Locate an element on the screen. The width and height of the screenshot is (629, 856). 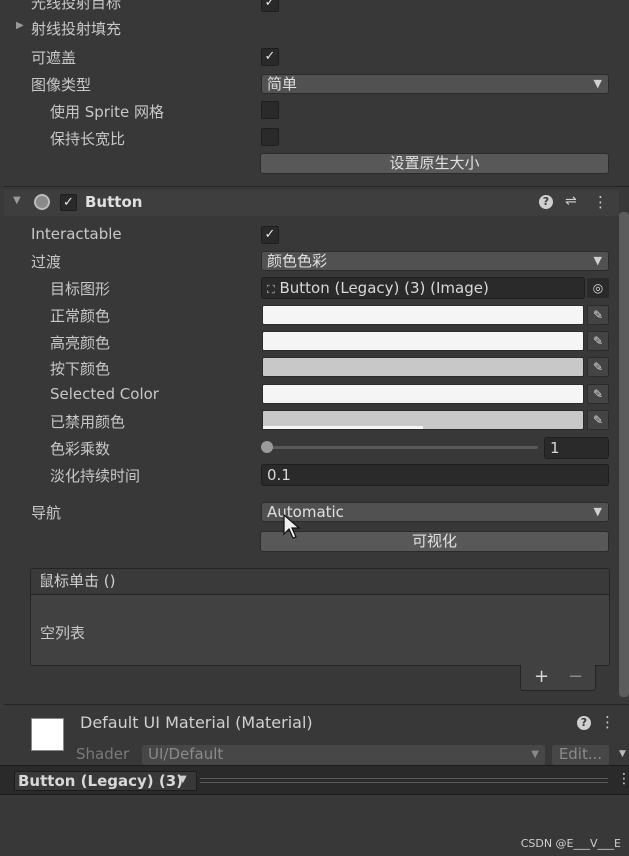
scroll-down-arrow-icon: ▼ is located at coordinates (622, 754).